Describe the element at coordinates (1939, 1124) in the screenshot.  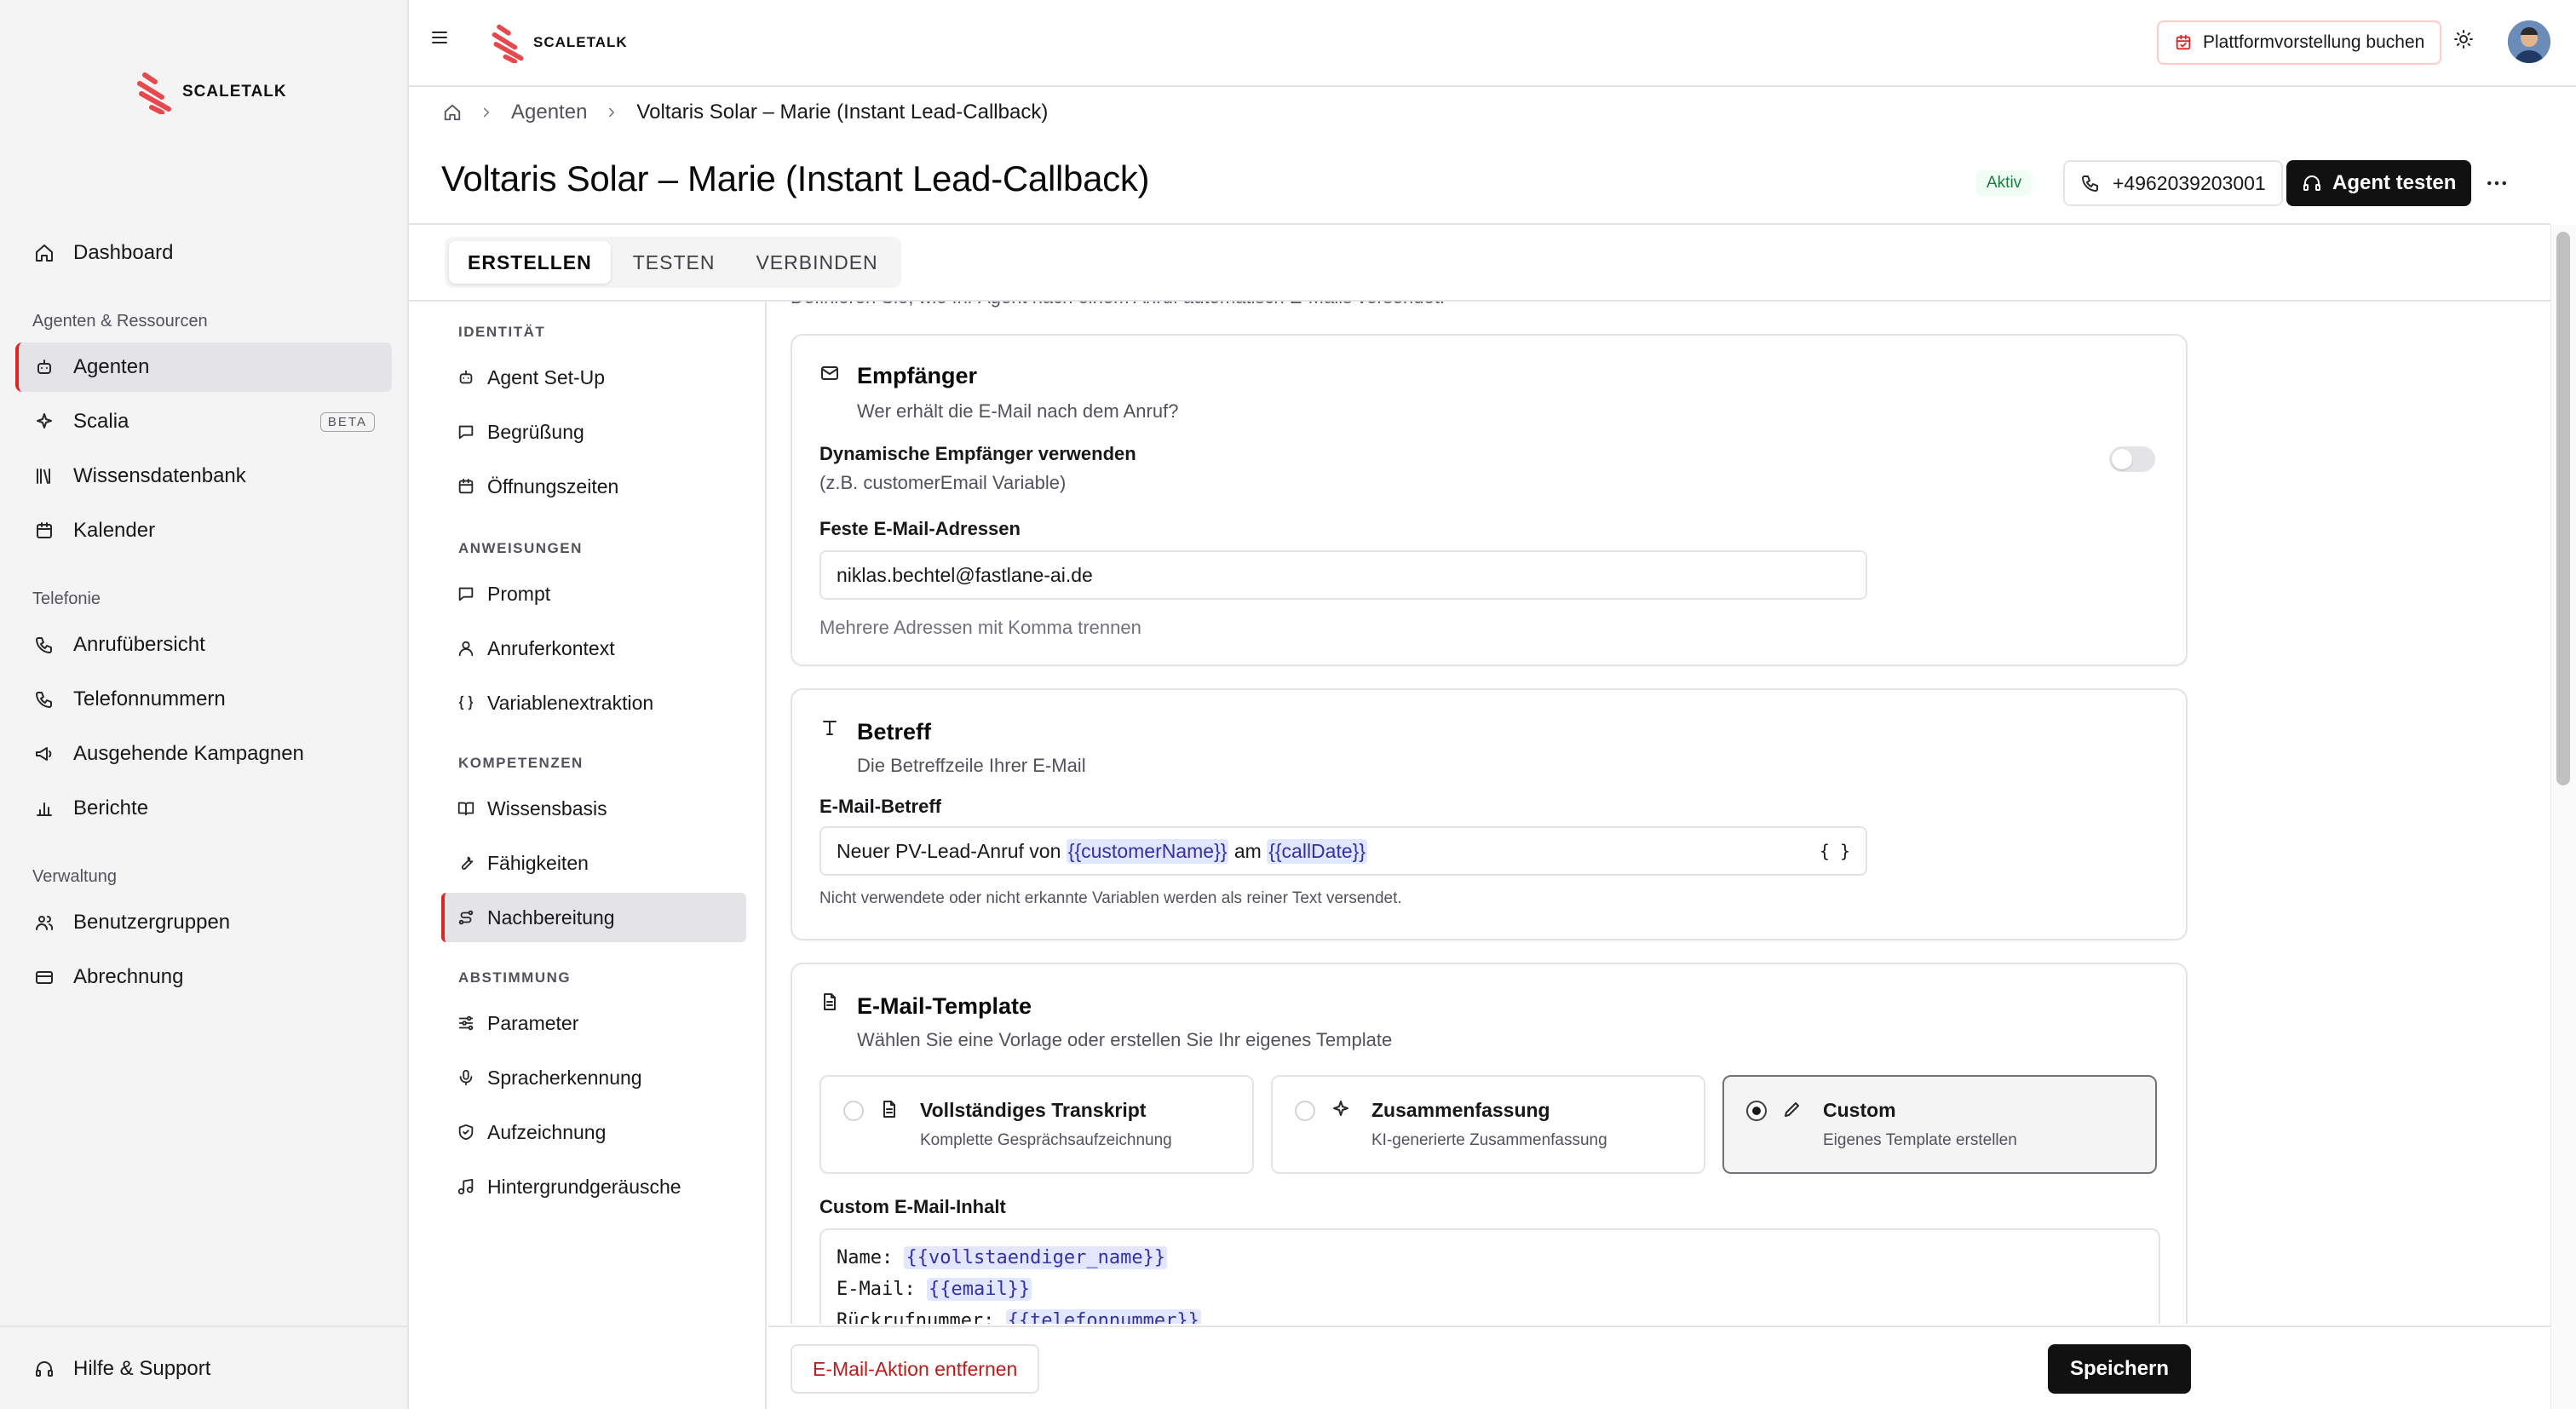
I see `template-option-custom: Custom Eigenes Template erstellen` at that location.